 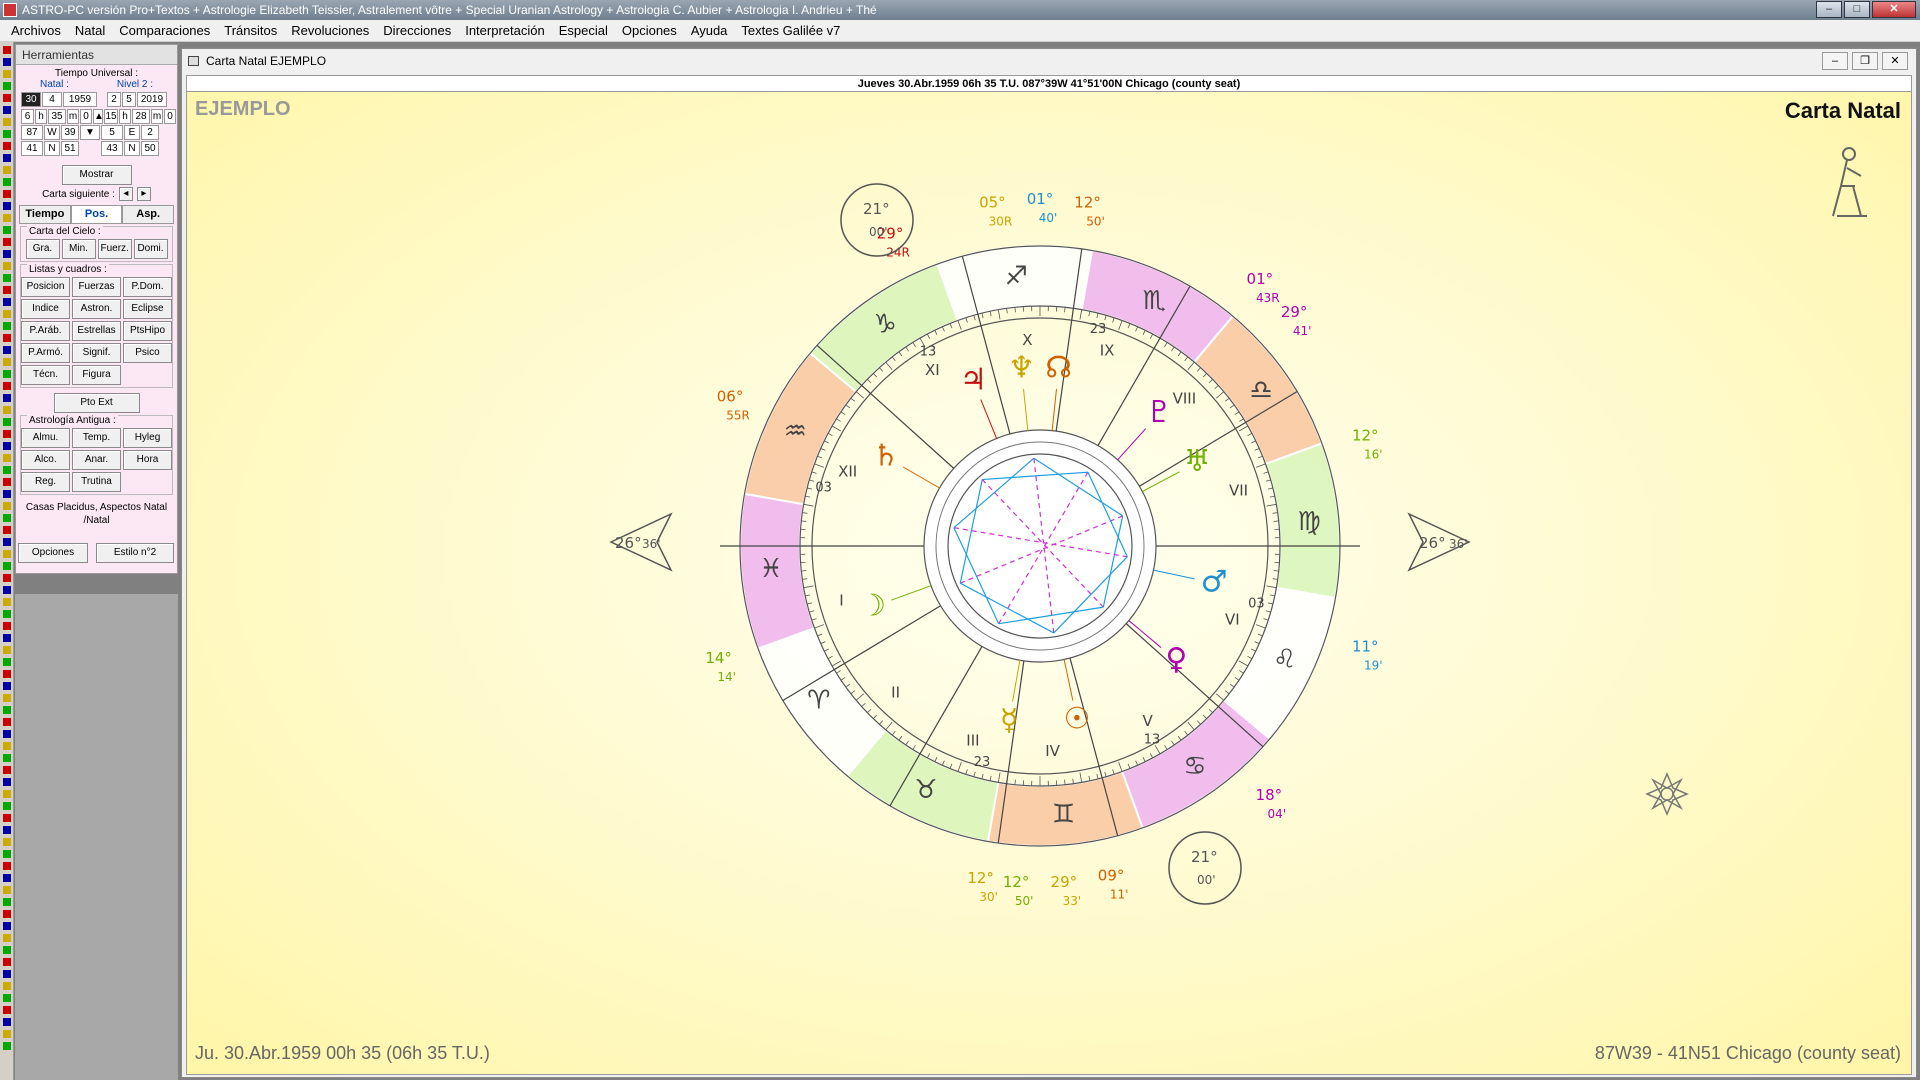 I want to click on psico-button: Psico, so click(x=147, y=353).